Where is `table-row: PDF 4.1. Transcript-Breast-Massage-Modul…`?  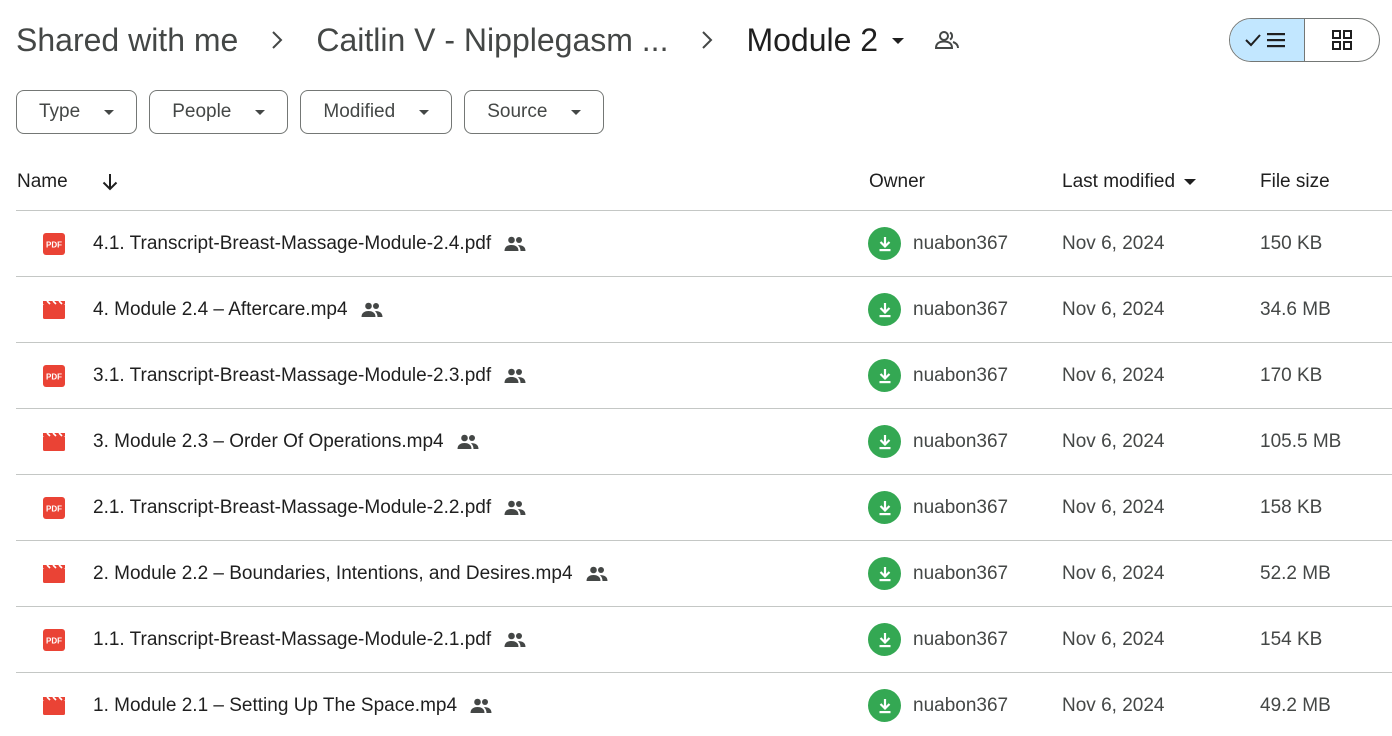
table-row: PDF 4.1. Transcript-Breast-Massage-Modul… is located at coordinates (704, 244).